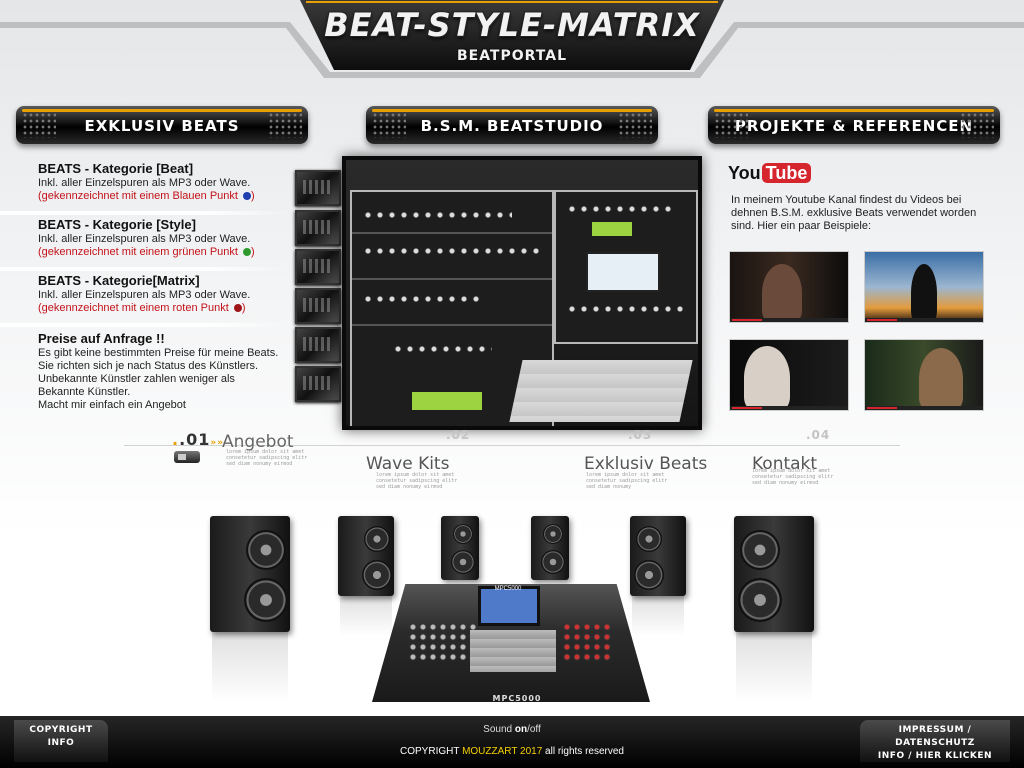  What do you see at coordinates (513, 651) in the screenshot?
I see `mpc-pads` at bounding box center [513, 651].